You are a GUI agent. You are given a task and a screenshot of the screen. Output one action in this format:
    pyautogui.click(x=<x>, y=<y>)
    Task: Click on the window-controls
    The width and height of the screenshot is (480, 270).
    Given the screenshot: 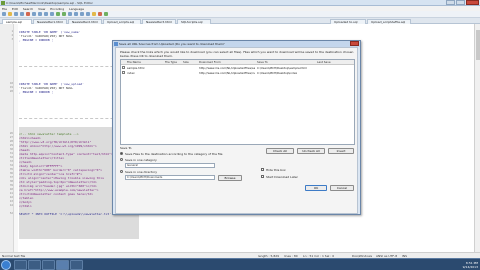 What is the action you would take?
    pyautogui.click(x=462, y=2)
    